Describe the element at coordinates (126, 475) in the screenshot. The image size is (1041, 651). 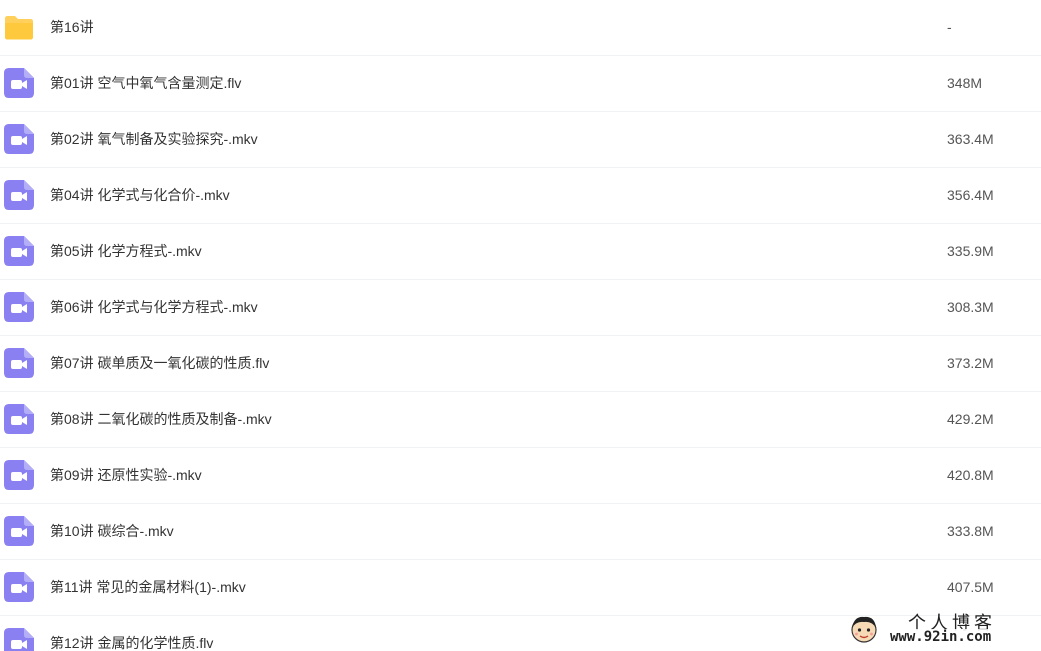
I see `file-name: 第09讲 还原性实验-.mkv` at that location.